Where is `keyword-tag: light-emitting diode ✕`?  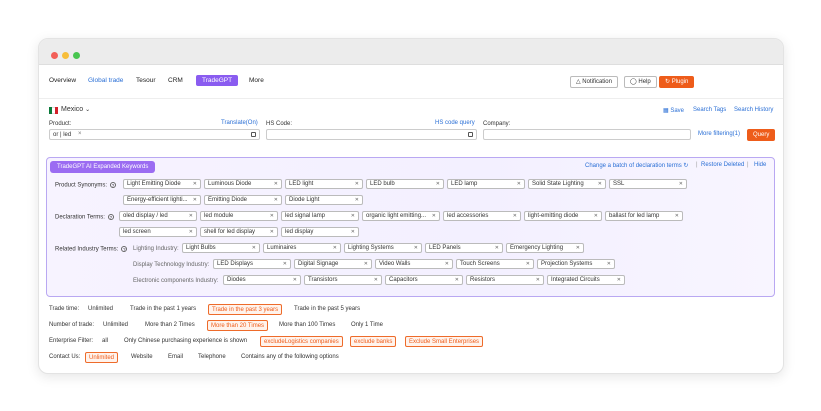
keyword-tag: light-emitting diode ✕ is located at coordinates (563, 216).